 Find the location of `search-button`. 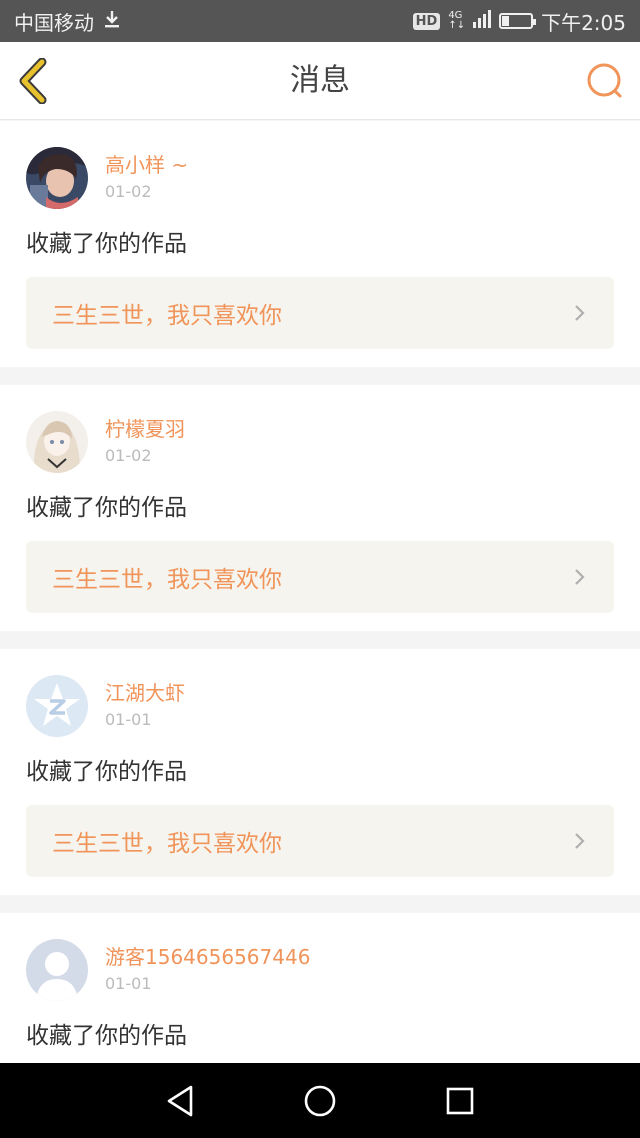

search-button is located at coordinates (605, 81).